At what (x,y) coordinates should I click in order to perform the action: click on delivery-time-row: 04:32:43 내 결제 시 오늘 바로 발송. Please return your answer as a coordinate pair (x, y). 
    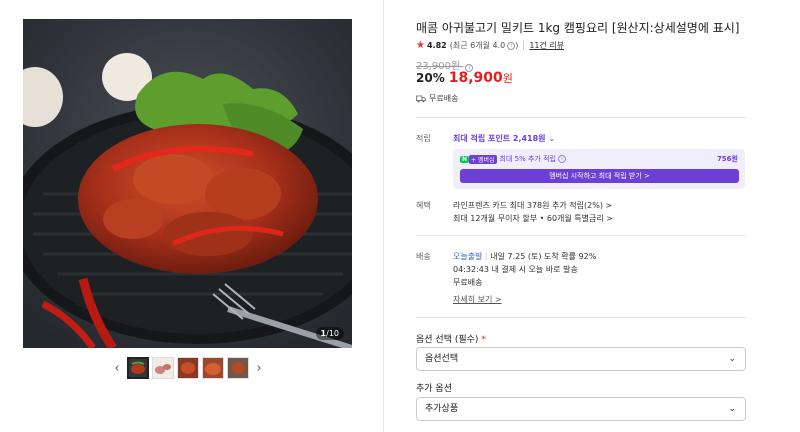
    Looking at the image, I should click on (515, 269).